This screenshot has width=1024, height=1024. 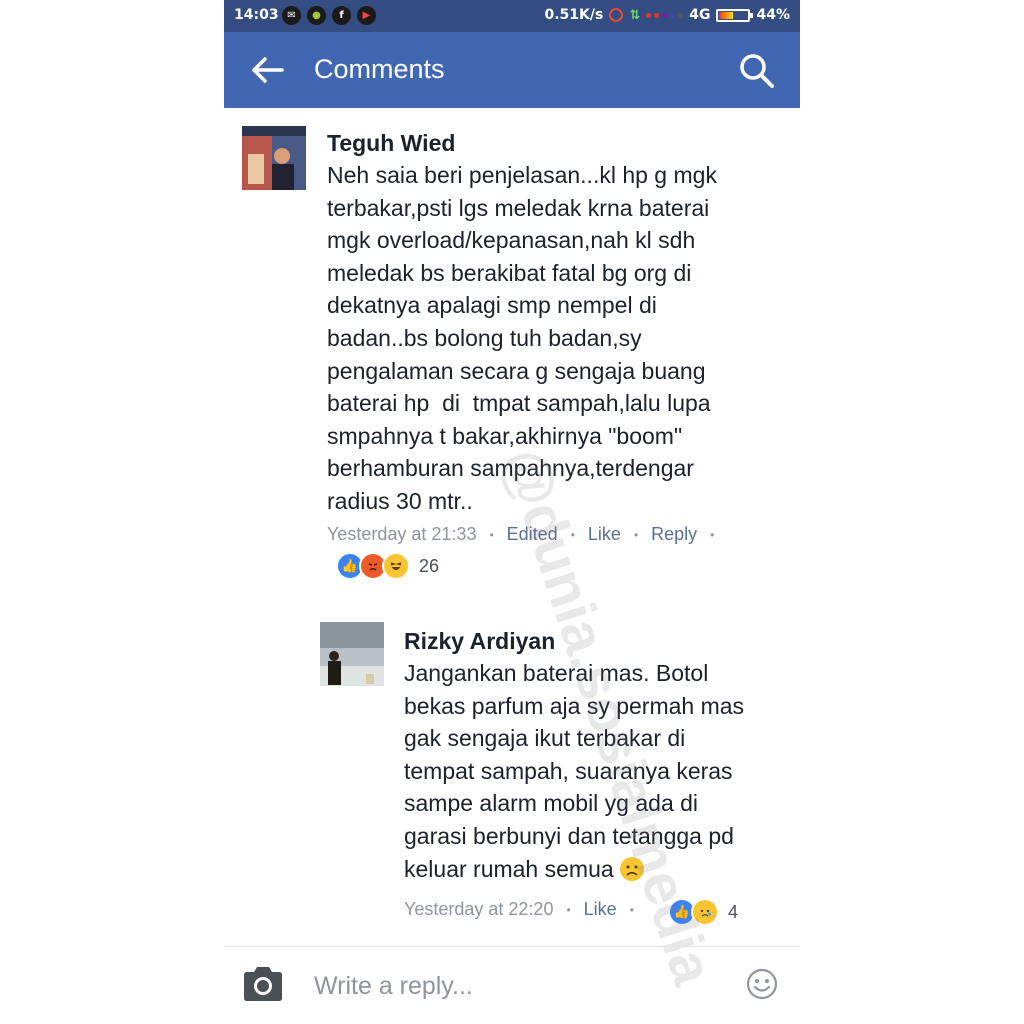 I want to click on emoji-button, so click(x=762, y=984).